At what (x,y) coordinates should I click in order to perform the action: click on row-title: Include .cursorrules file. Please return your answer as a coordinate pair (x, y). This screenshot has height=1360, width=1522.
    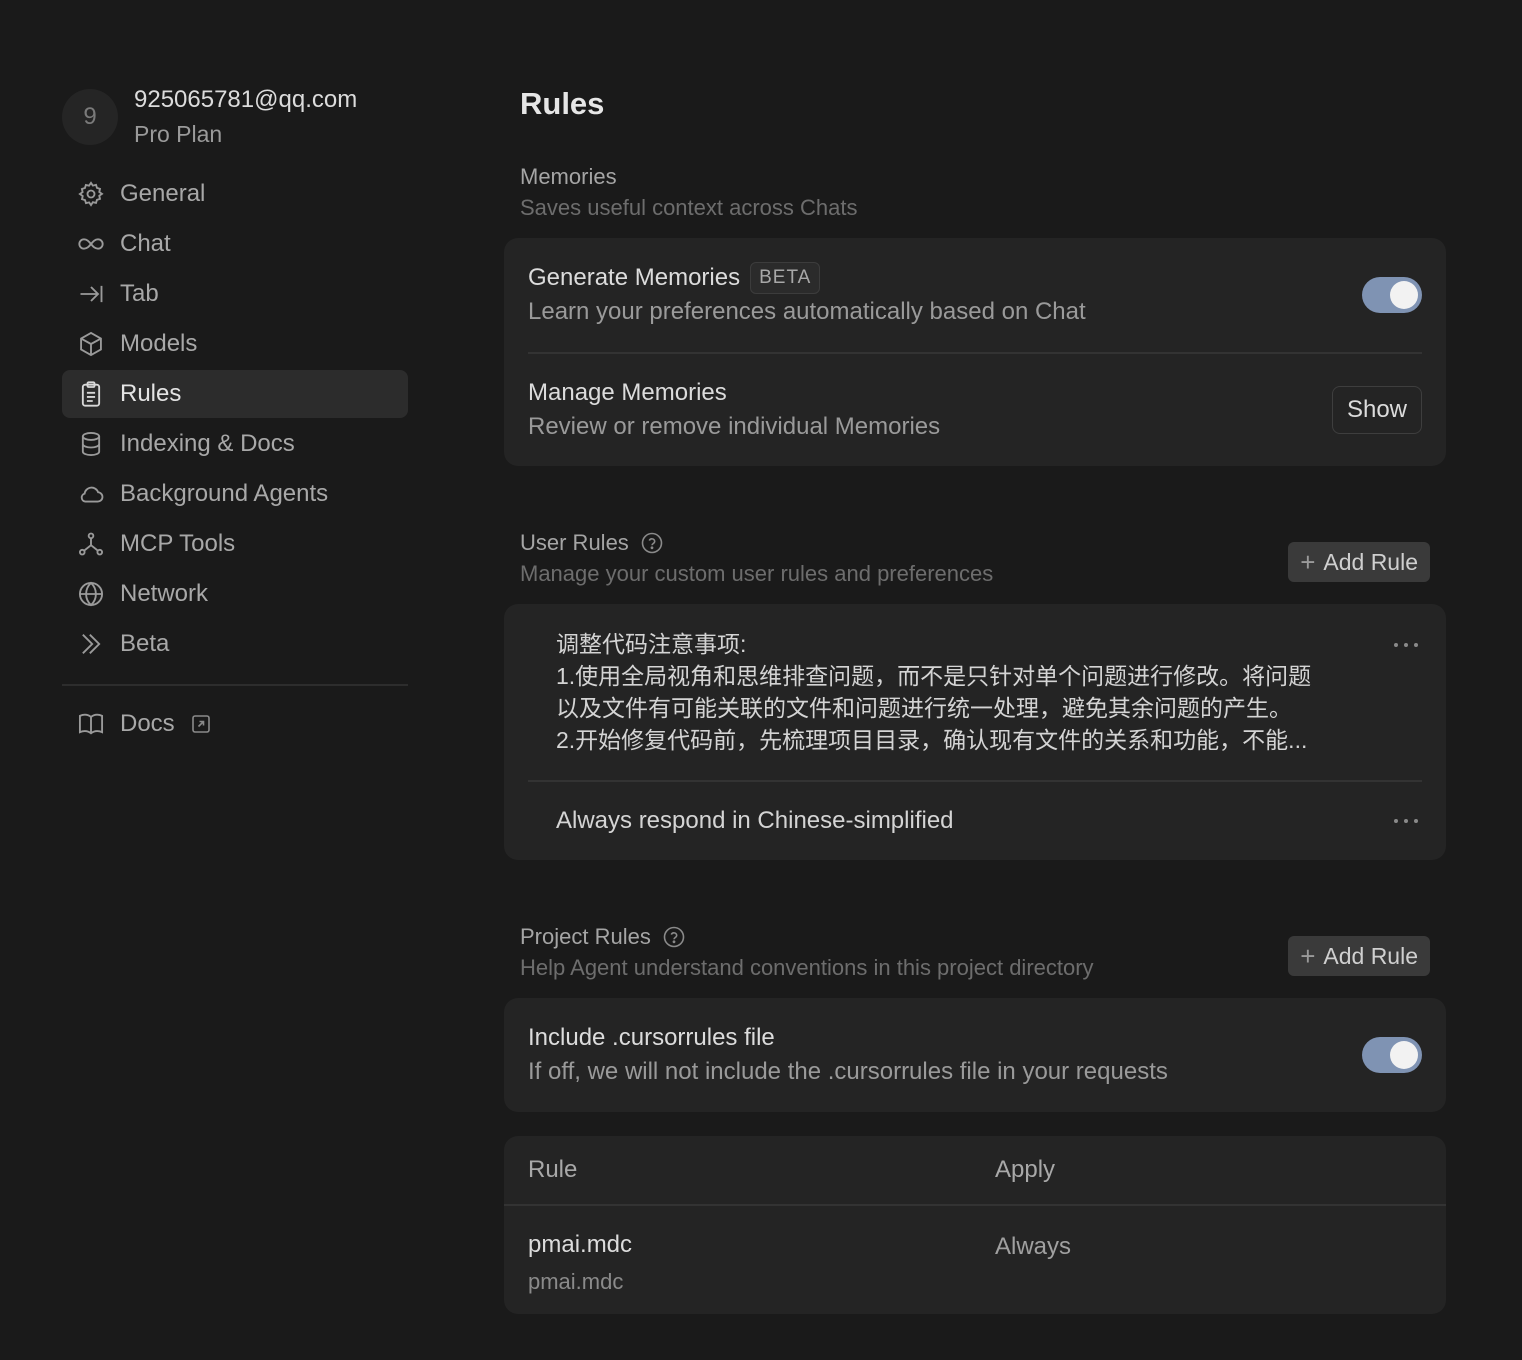
    Looking at the image, I should click on (651, 1037).